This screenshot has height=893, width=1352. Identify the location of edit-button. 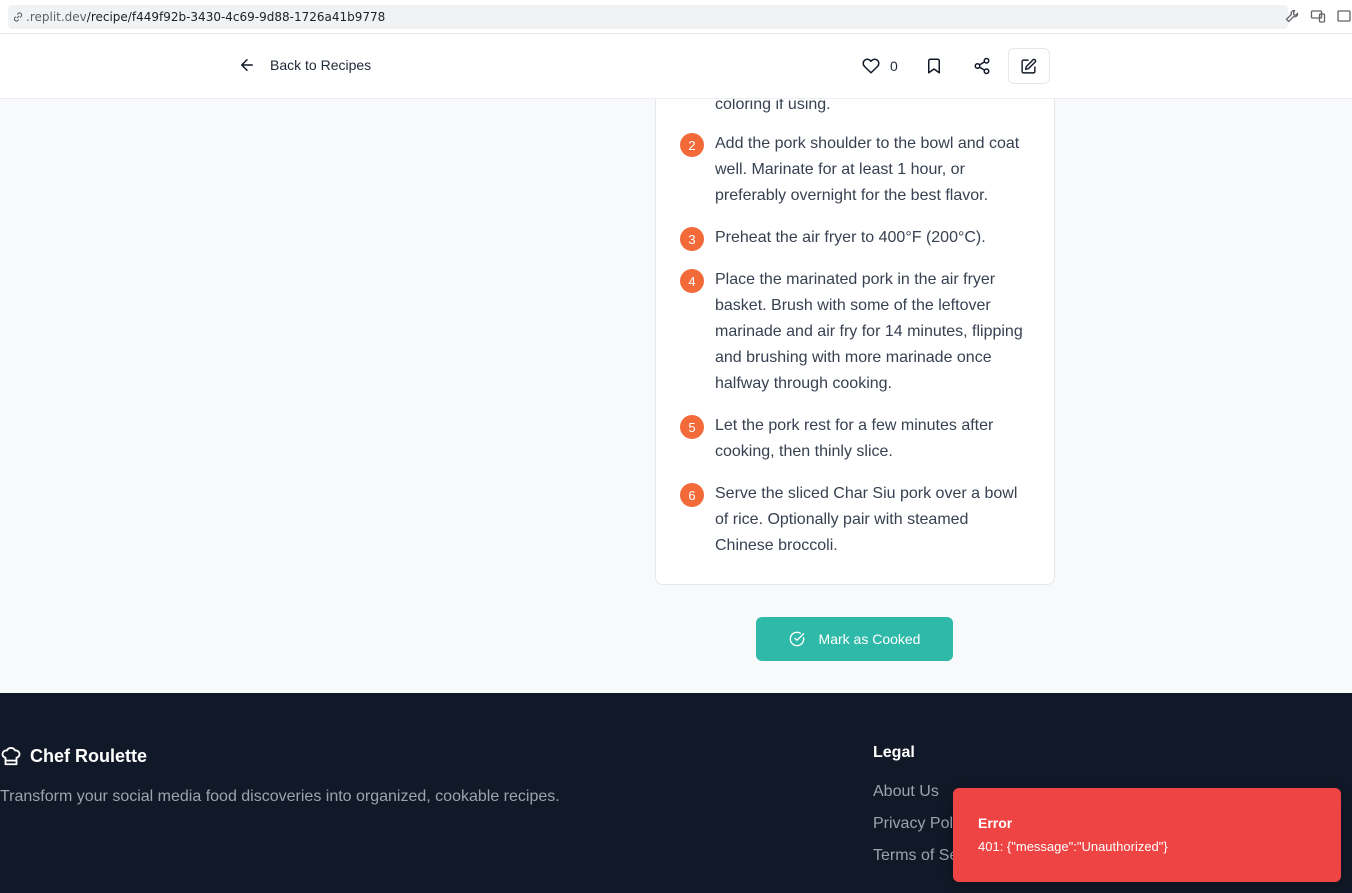
(1028, 66).